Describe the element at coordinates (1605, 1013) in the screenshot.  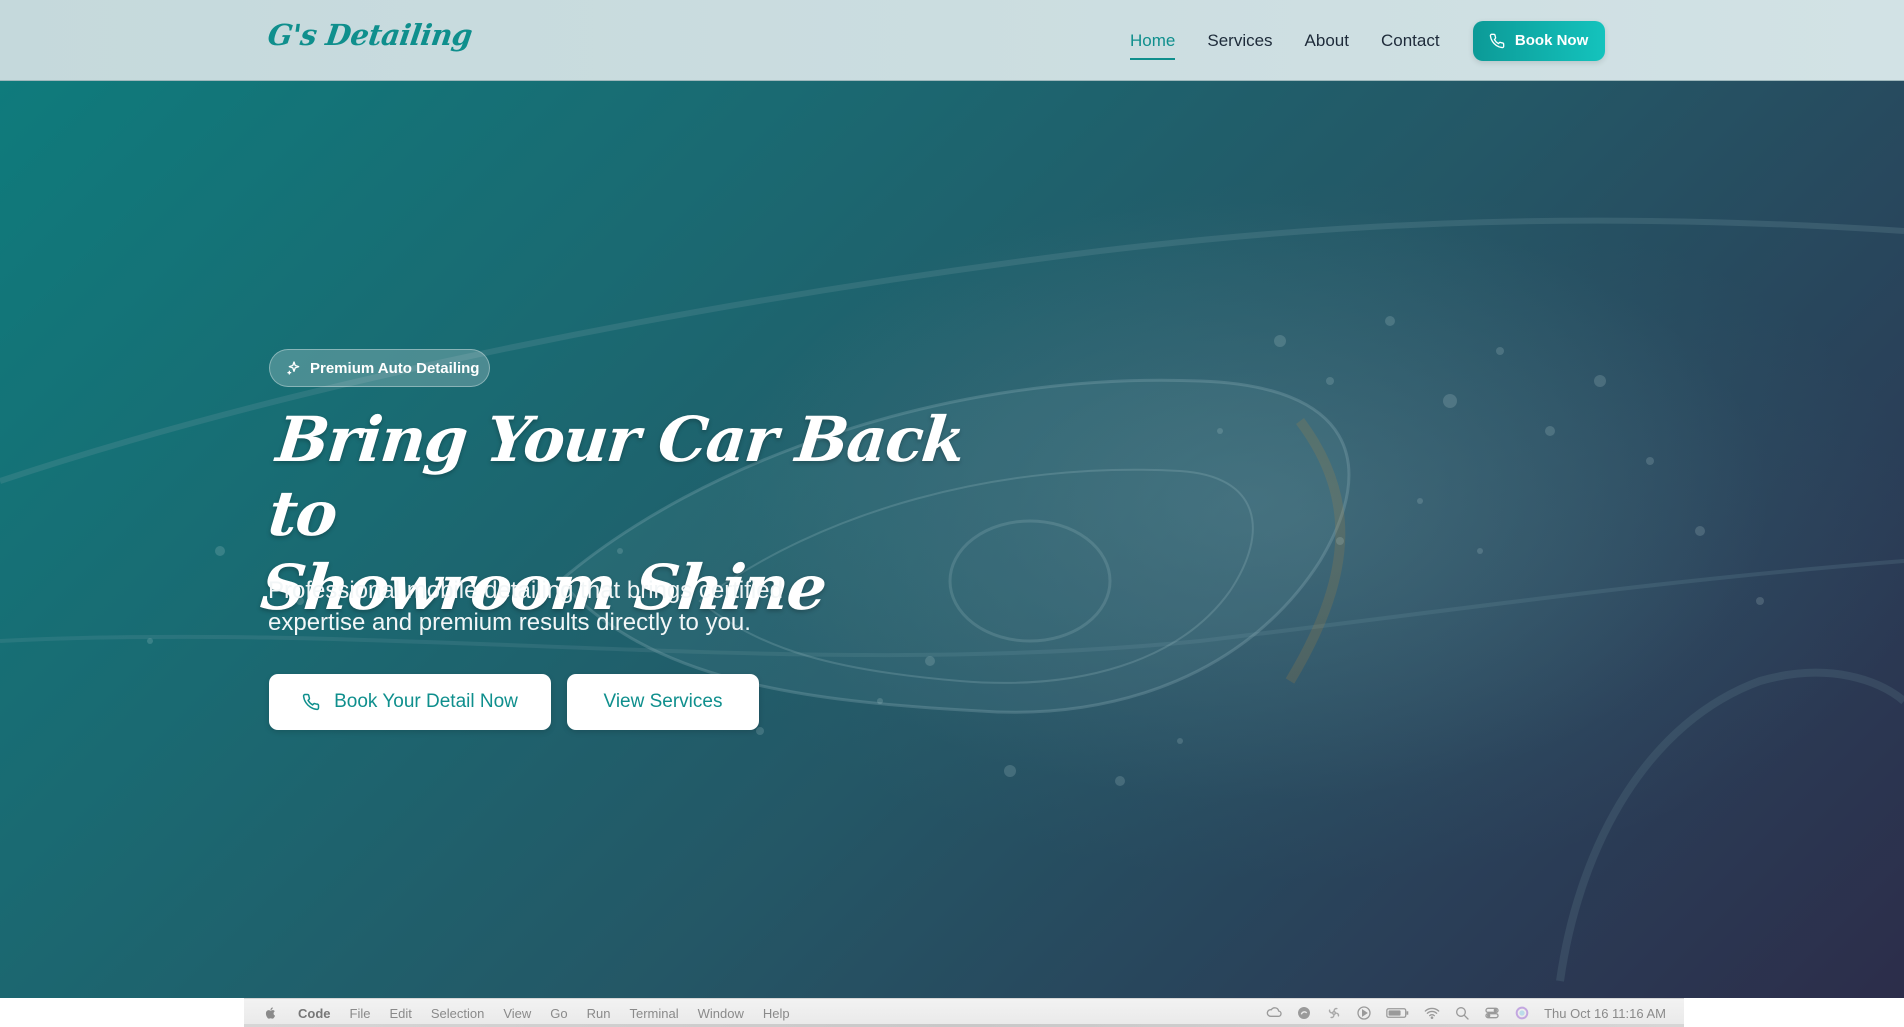
I see `menu-clock: Thu Oct 16 11:16 AM` at that location.